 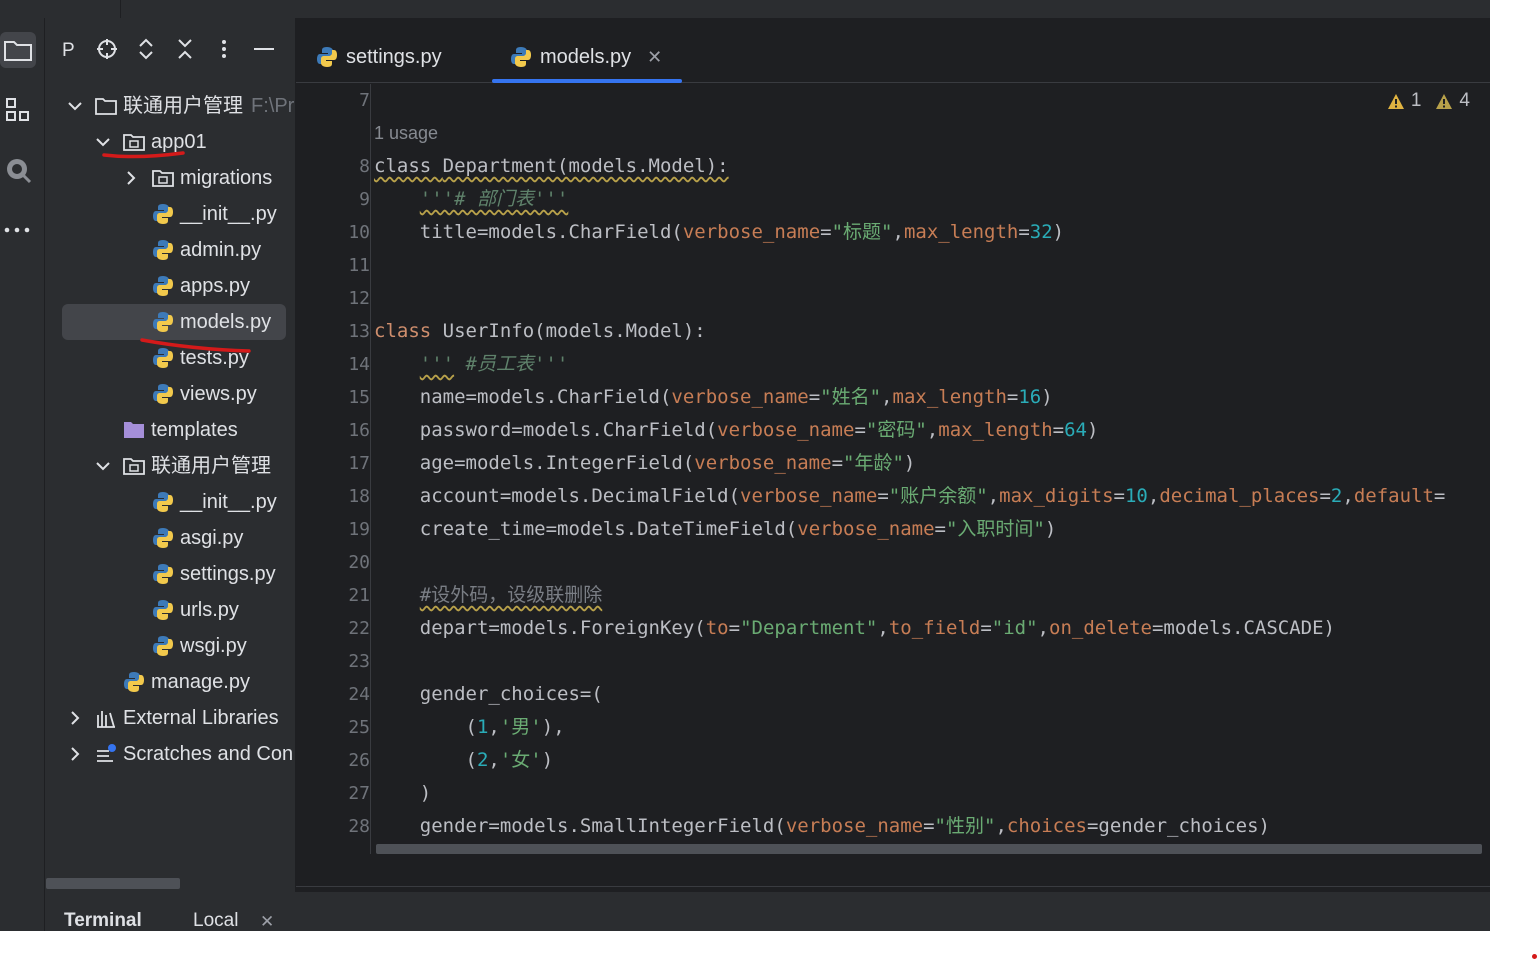 What do you see at coordinates (106, 719) in the screenshot?
I see `libraries-icon` at bounding box center [106, 719].